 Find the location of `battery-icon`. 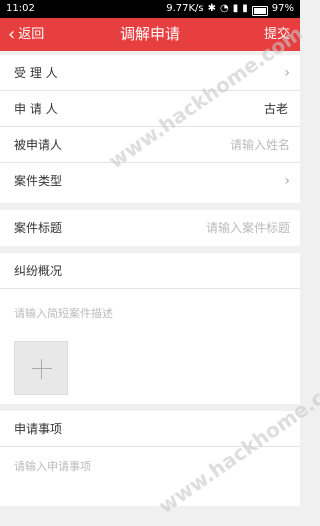

battery-icon is located at coordinates (259, 11).